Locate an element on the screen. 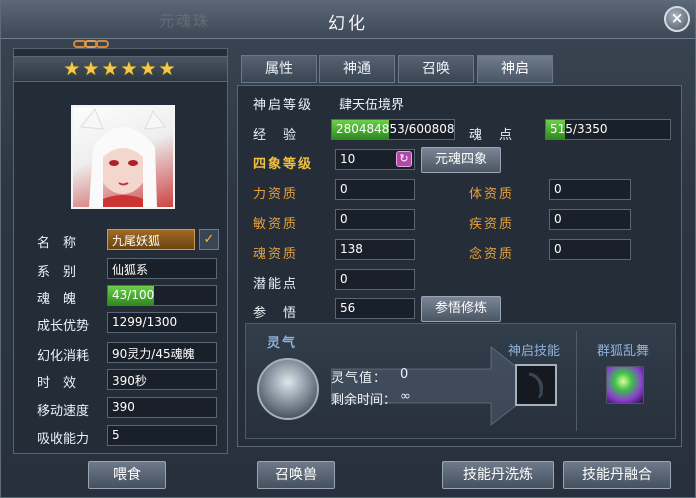 This screenshot has width=696, height=498. stat-row-absorb: 吸收能力 5 is located at coordinates (121, 436).